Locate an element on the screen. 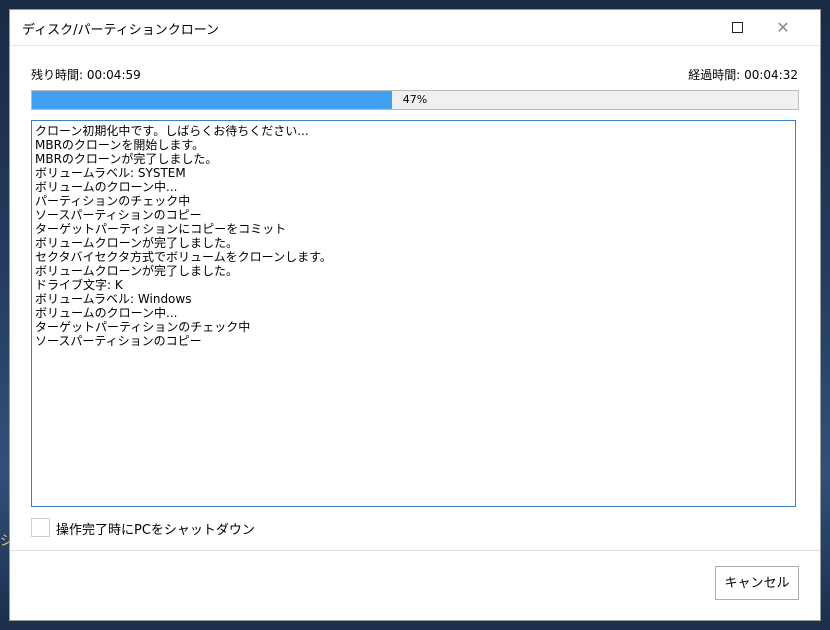 This screenshot has height=630, width=830. progress-percent-text: 47% is located at coordinates (415, 99).